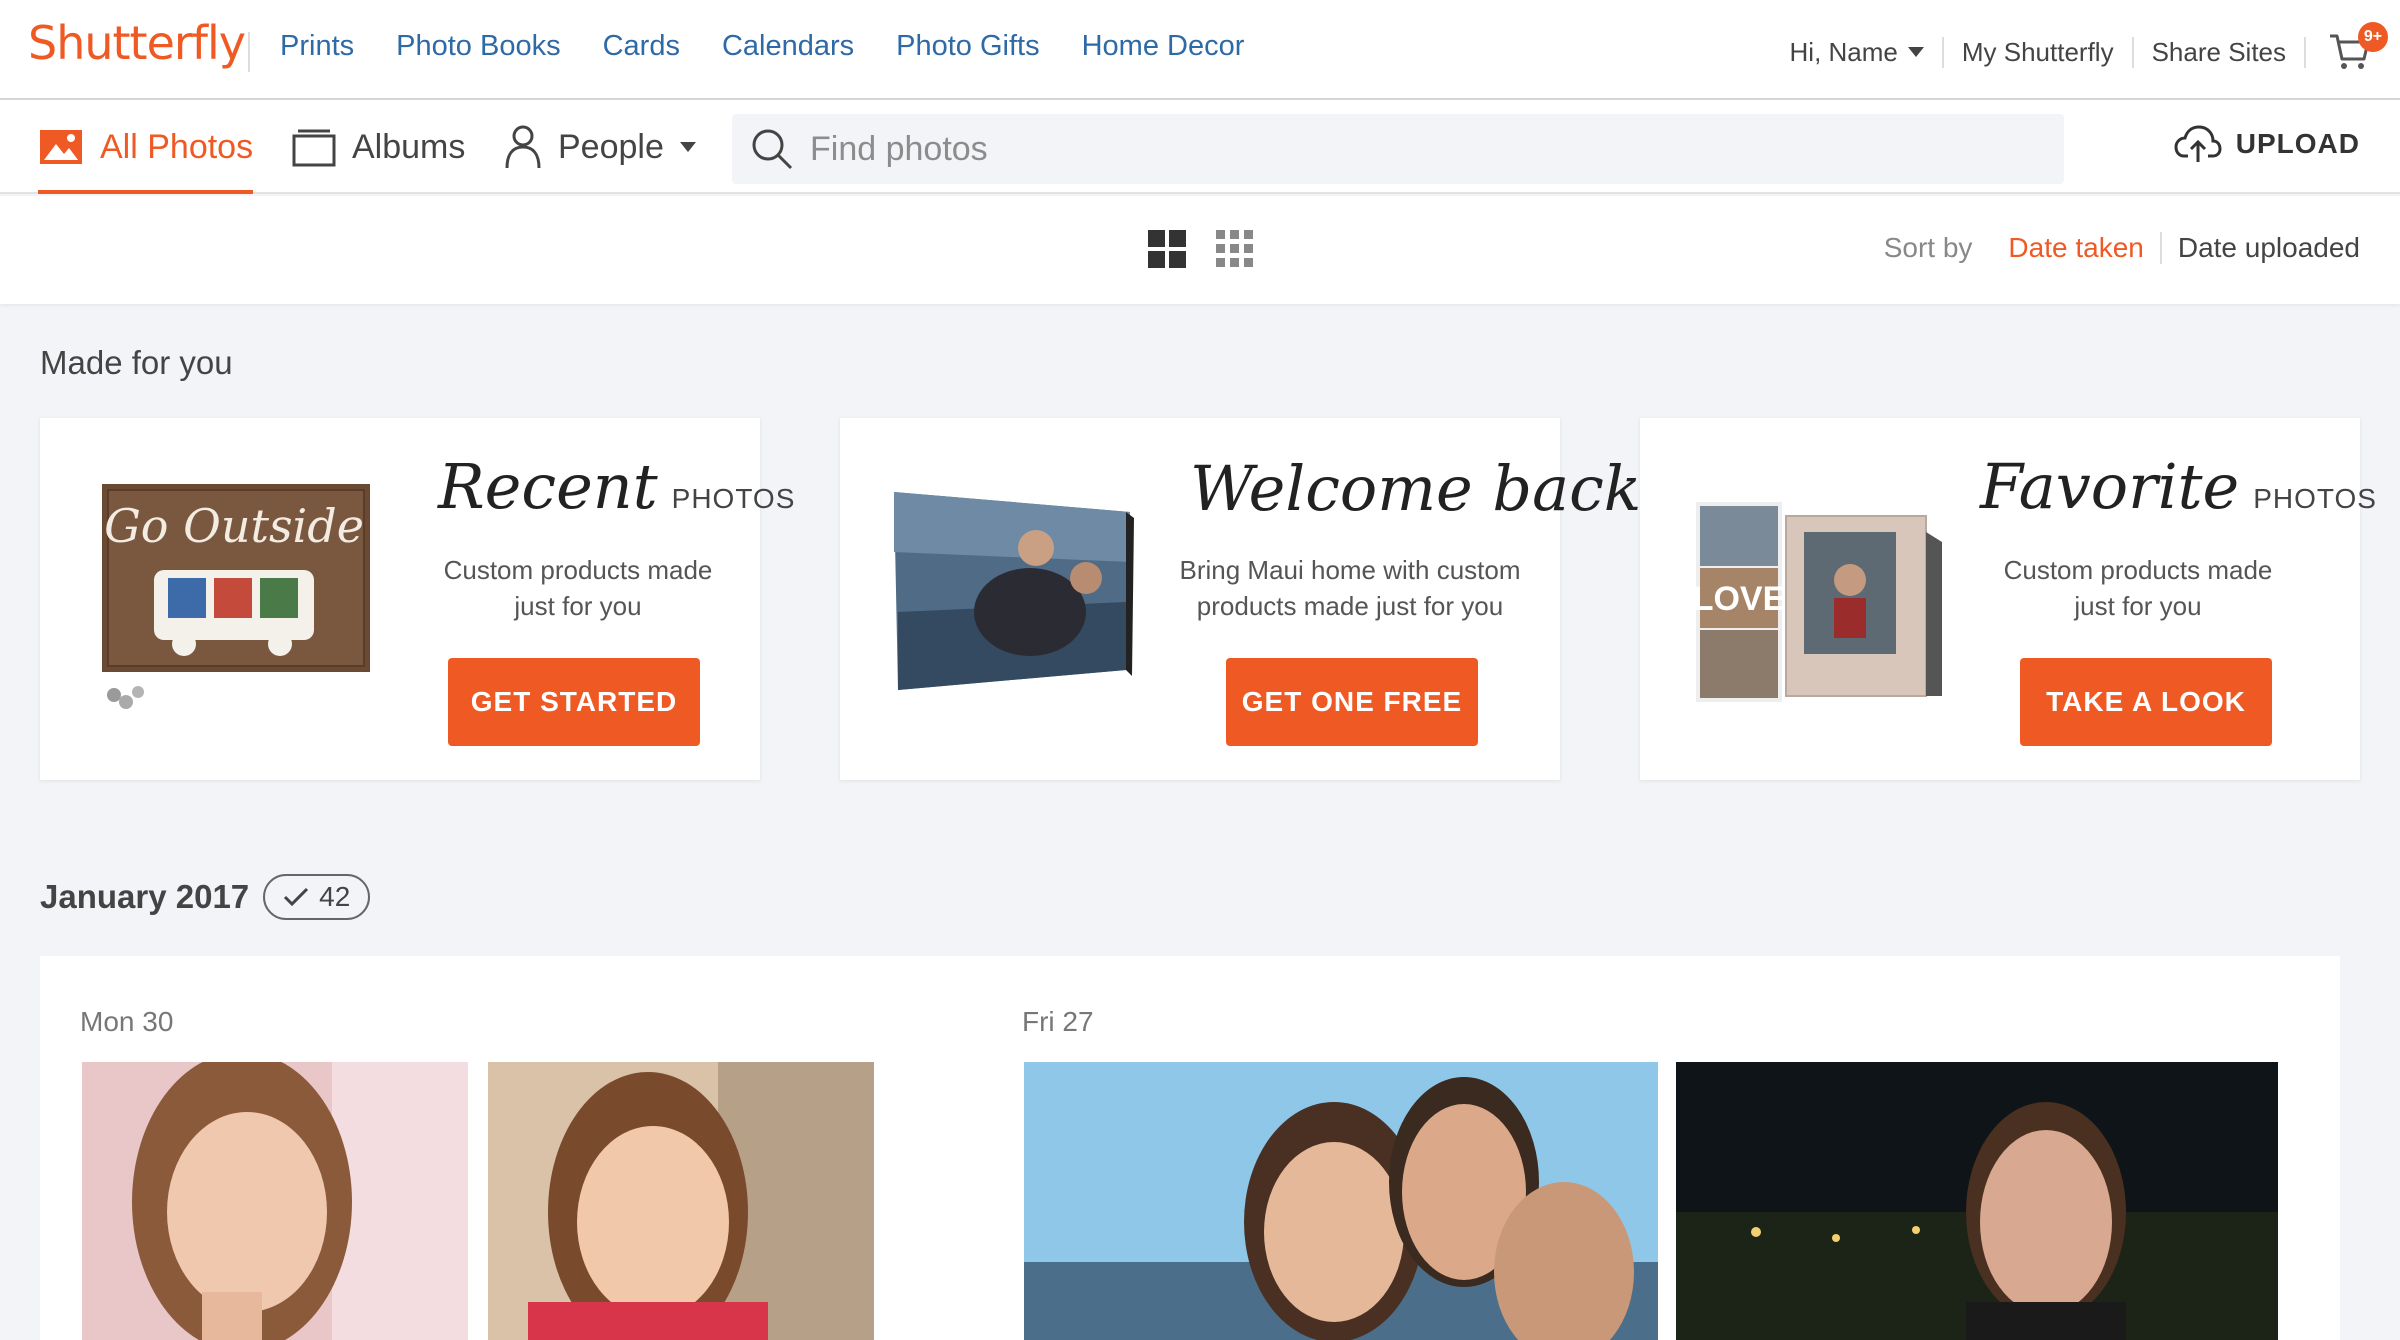  Describe the element at coordinates (127, 1021) in the screenshot. I see `day-label-mon-30: Mon 30` at that location.